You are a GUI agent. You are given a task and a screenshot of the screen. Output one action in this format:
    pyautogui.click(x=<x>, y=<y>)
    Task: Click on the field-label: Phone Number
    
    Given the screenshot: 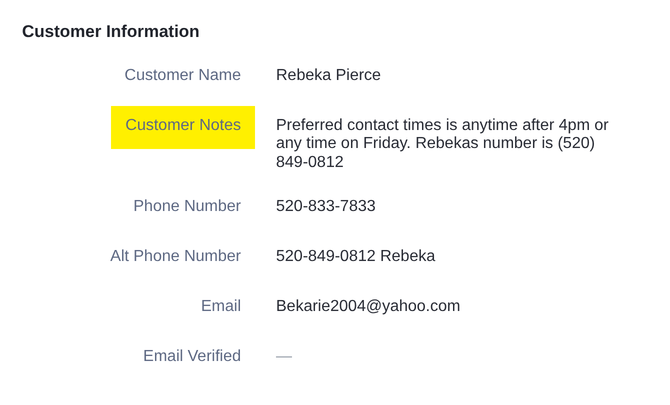 What is the action you would take?
    pyautogui.click(x=187, y=207)
    